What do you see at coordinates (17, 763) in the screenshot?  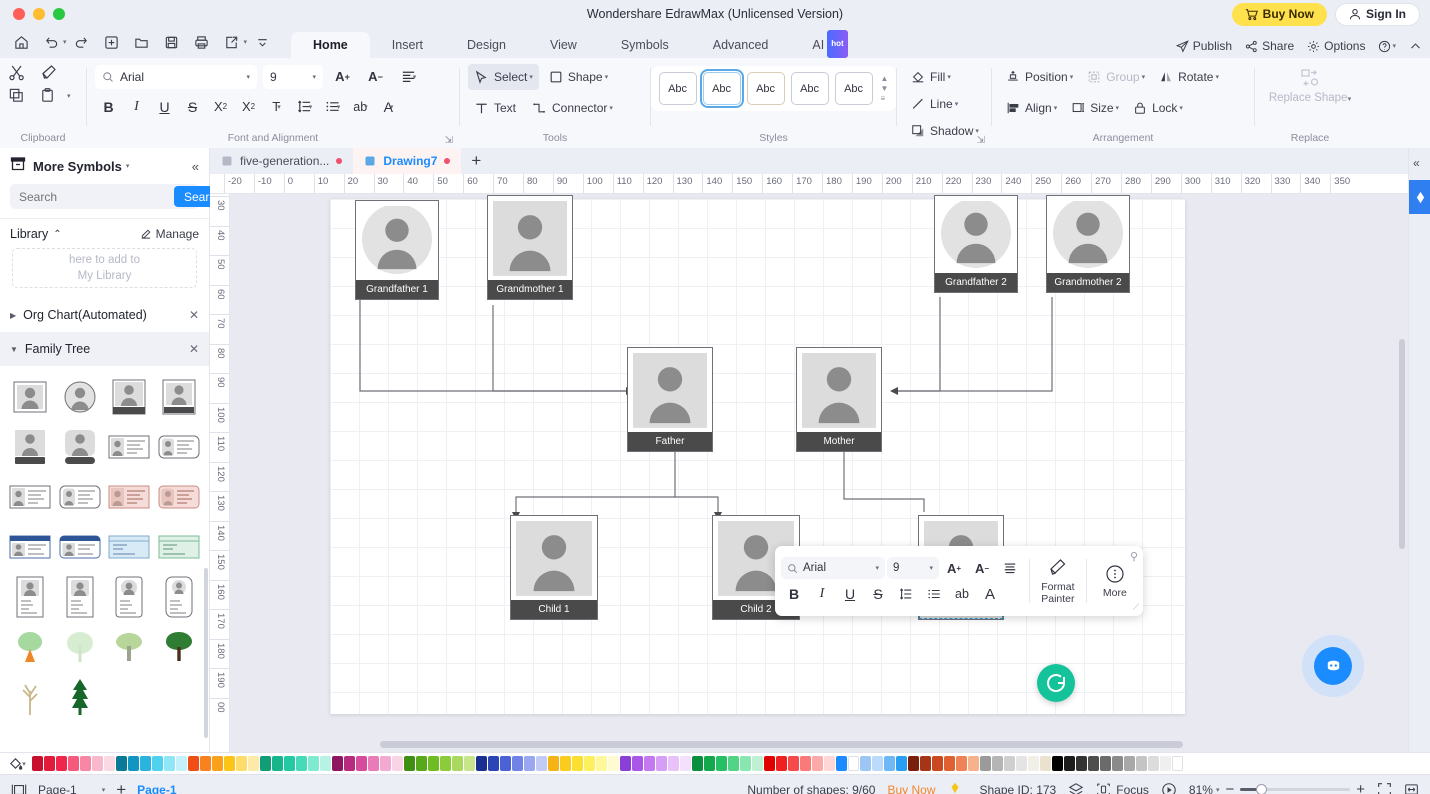 I see `fill-color-picker: ▾` at bounding box center [17, 763].